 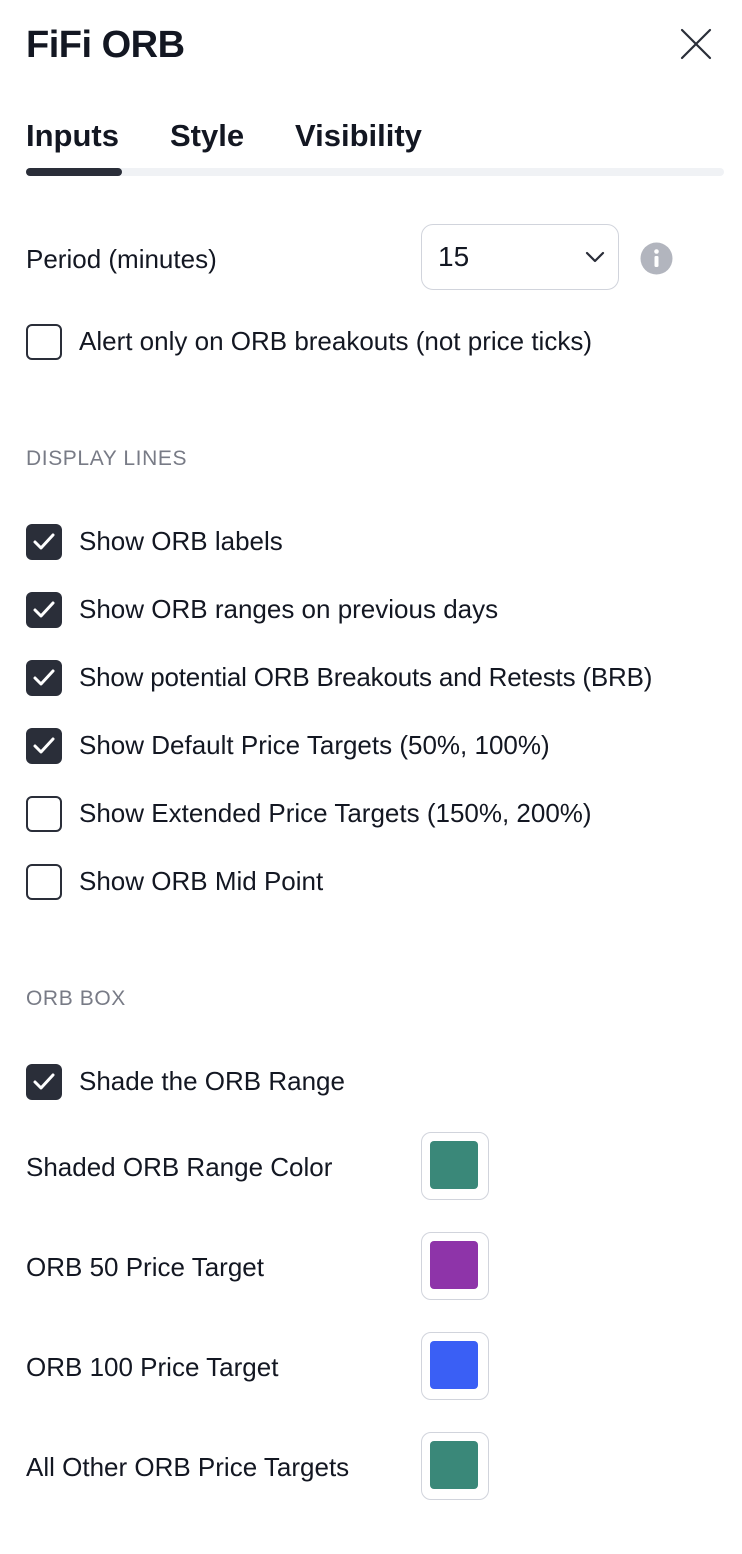 I want to click on show-orb-labels-label: Show ORB labels, so click(x=181, y=541).